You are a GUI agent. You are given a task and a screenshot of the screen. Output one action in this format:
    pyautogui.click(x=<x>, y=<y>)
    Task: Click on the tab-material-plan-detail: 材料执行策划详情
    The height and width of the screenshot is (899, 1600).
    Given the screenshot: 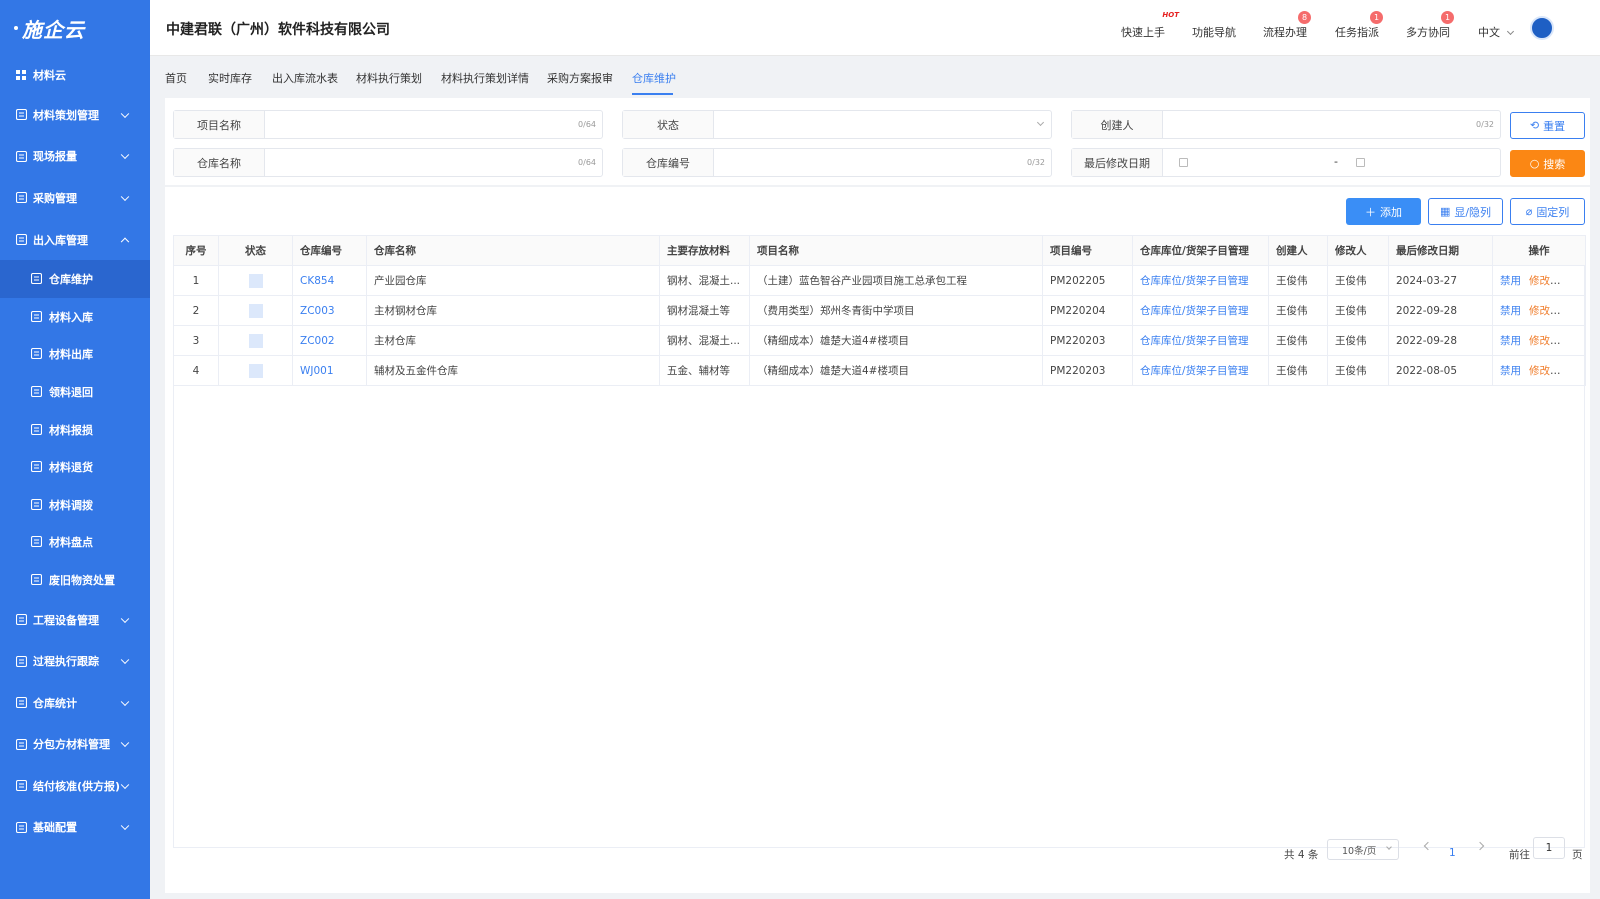 What is the action you would take?
    pyautogui.click(x=485, y=78)
    